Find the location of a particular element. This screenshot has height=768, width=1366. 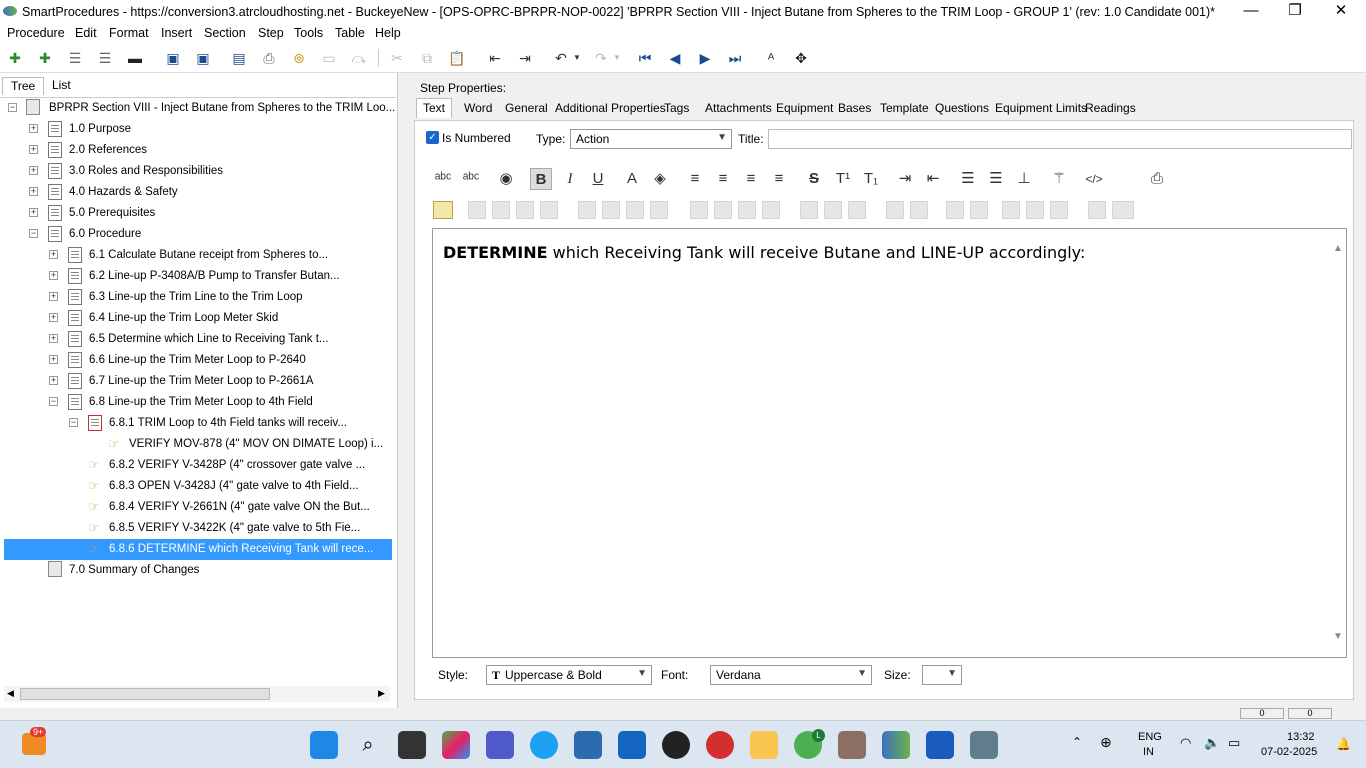

copilot-icon is located at coordinates (456, 745).